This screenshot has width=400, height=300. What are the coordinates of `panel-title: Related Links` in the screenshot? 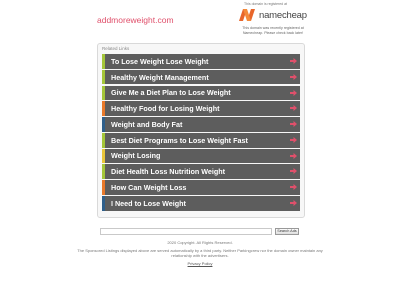 It's located at (116, 48).